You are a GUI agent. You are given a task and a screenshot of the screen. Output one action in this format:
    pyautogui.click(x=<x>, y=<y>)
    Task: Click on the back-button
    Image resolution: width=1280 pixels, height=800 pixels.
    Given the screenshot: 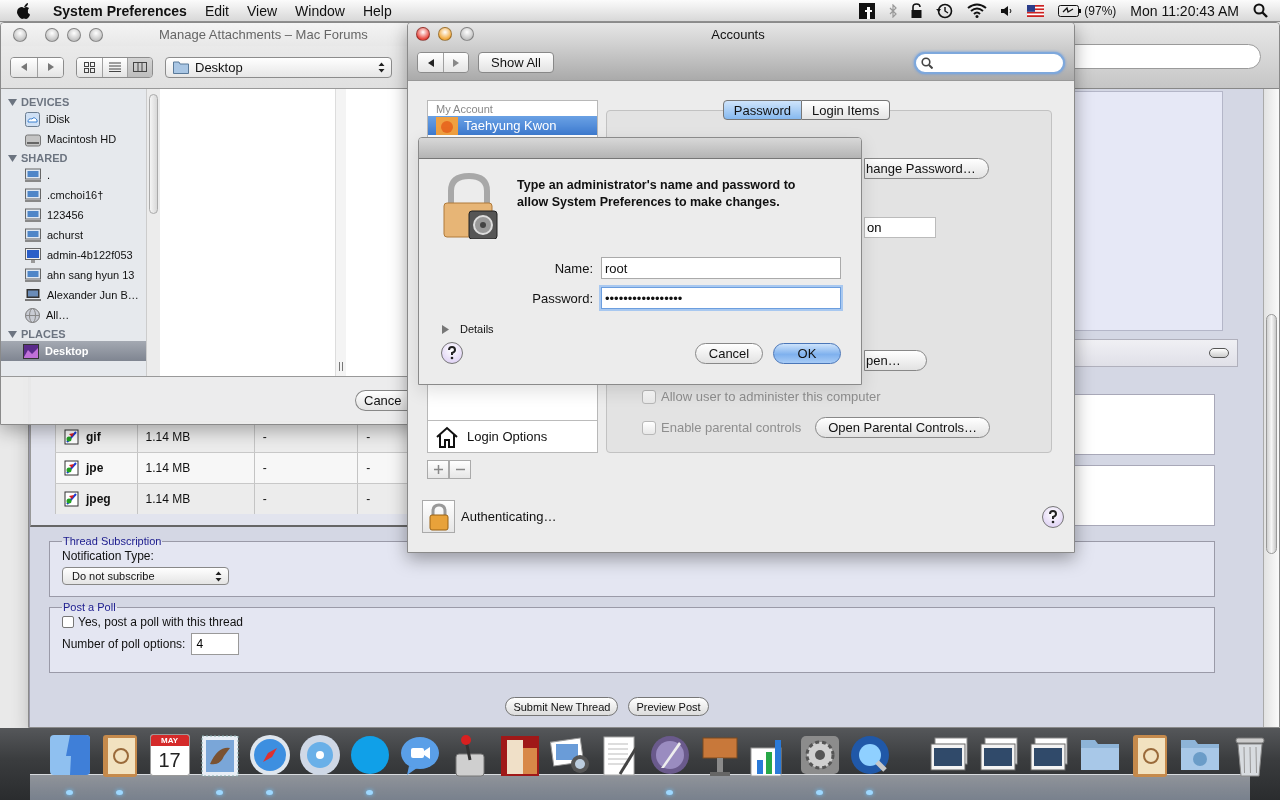 What is the action you would take?
    pyautogui.click(x=430, y=62)
    